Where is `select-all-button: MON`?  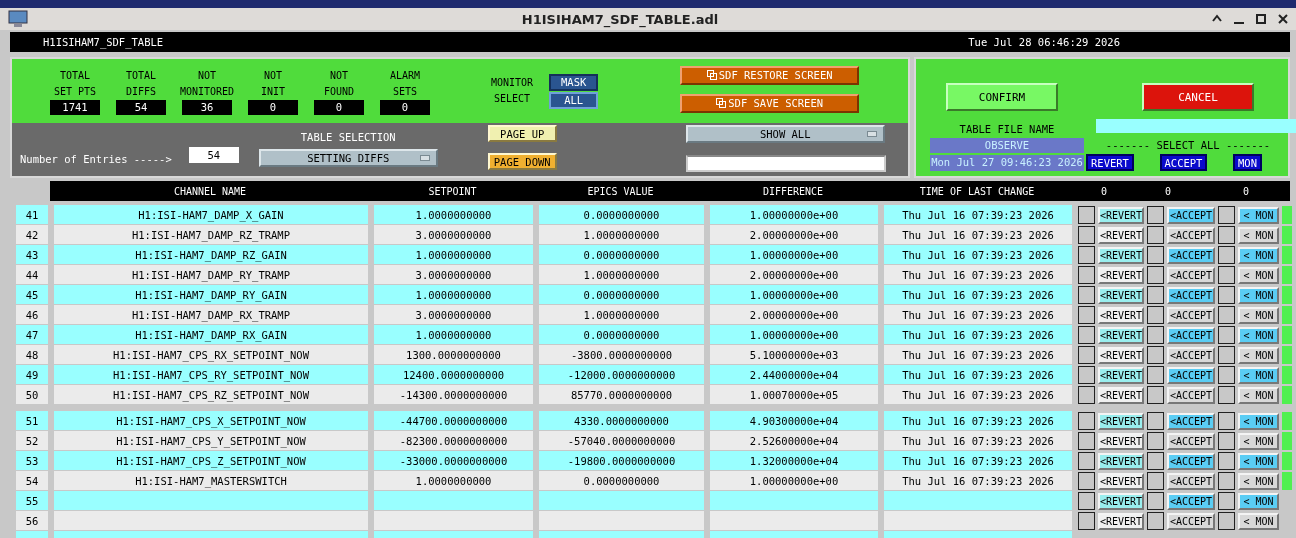 select-all-button: MON is located at coordinates (1247, 162).